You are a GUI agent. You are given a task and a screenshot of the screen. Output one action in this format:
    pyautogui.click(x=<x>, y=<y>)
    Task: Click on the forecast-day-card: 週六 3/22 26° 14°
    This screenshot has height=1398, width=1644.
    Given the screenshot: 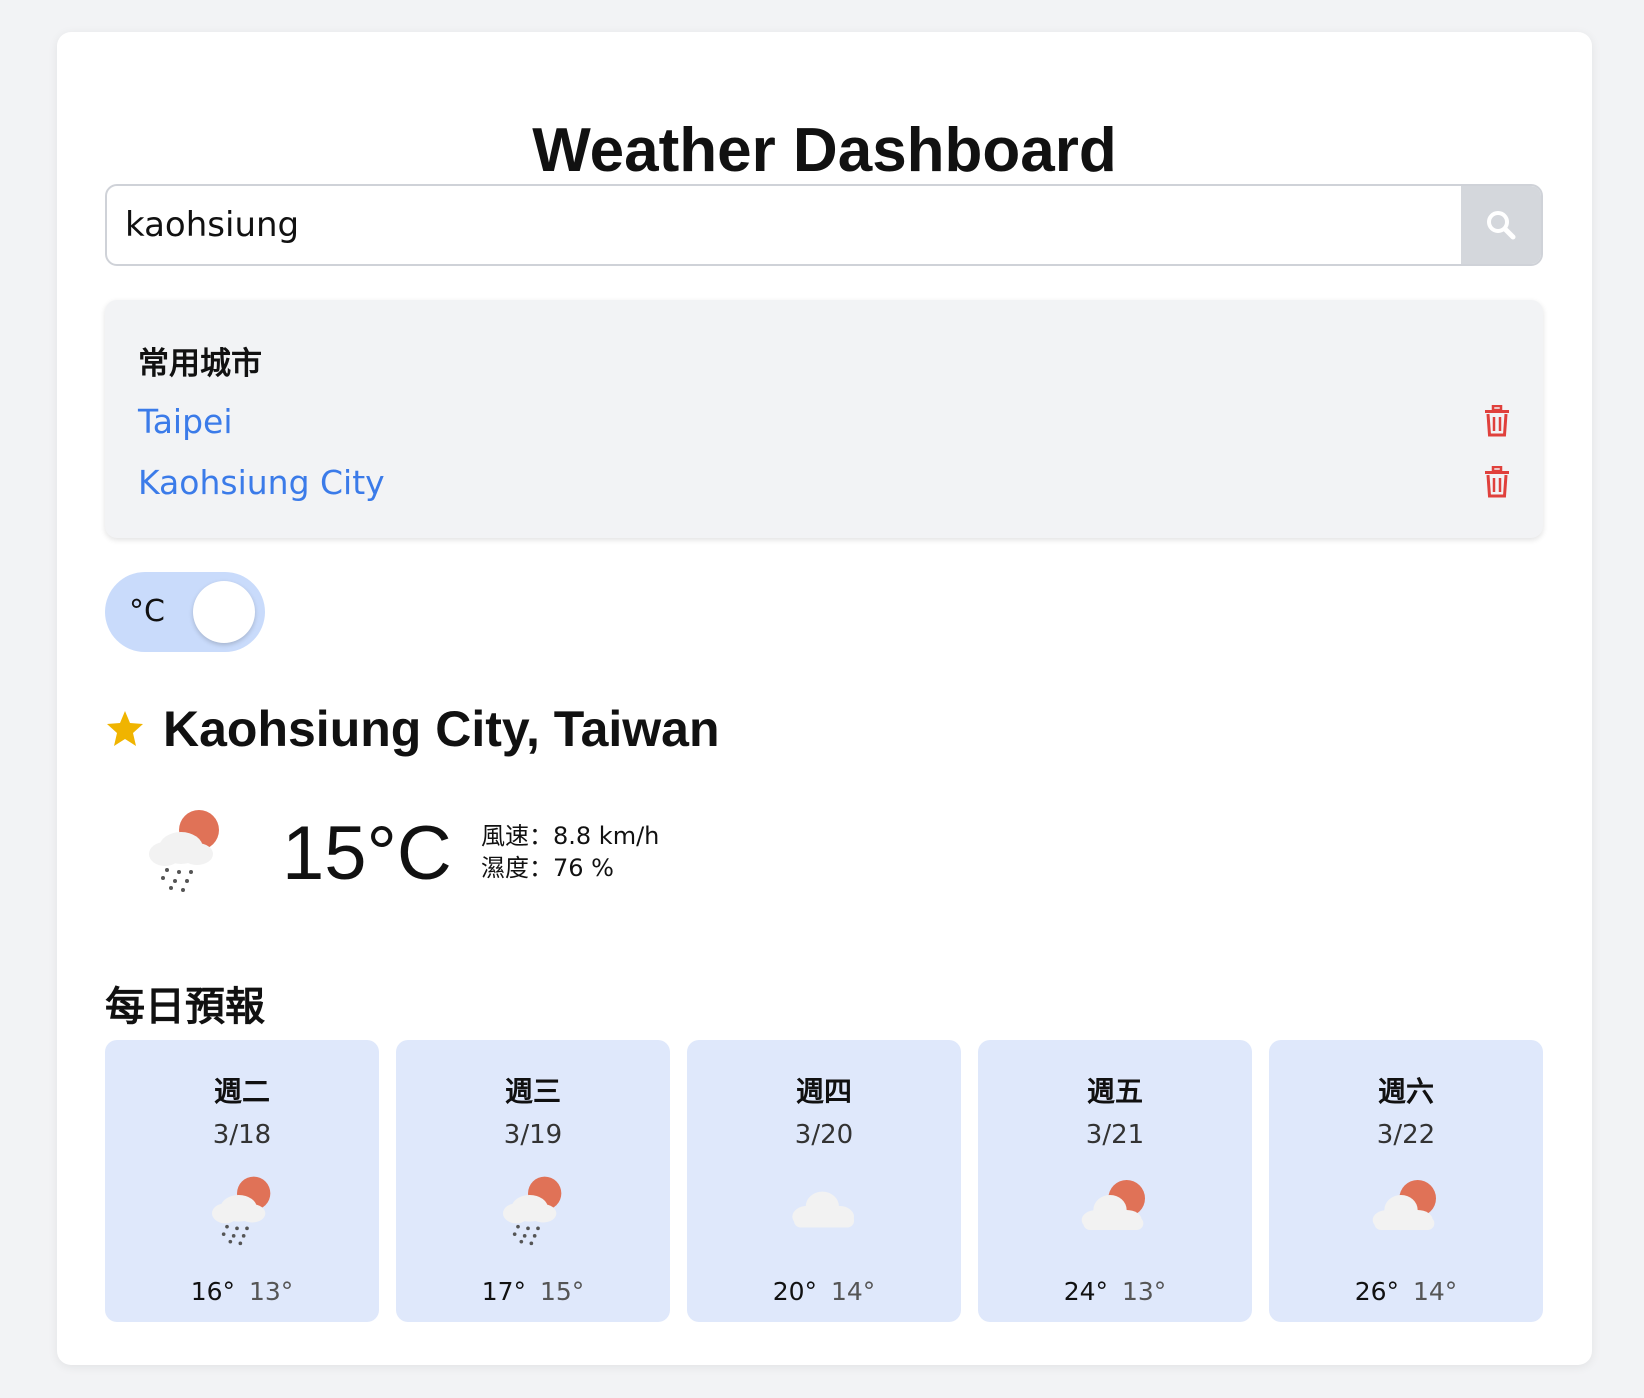 What is the action you would take?
    pyautogui.click(x=1406, y=1181)
    